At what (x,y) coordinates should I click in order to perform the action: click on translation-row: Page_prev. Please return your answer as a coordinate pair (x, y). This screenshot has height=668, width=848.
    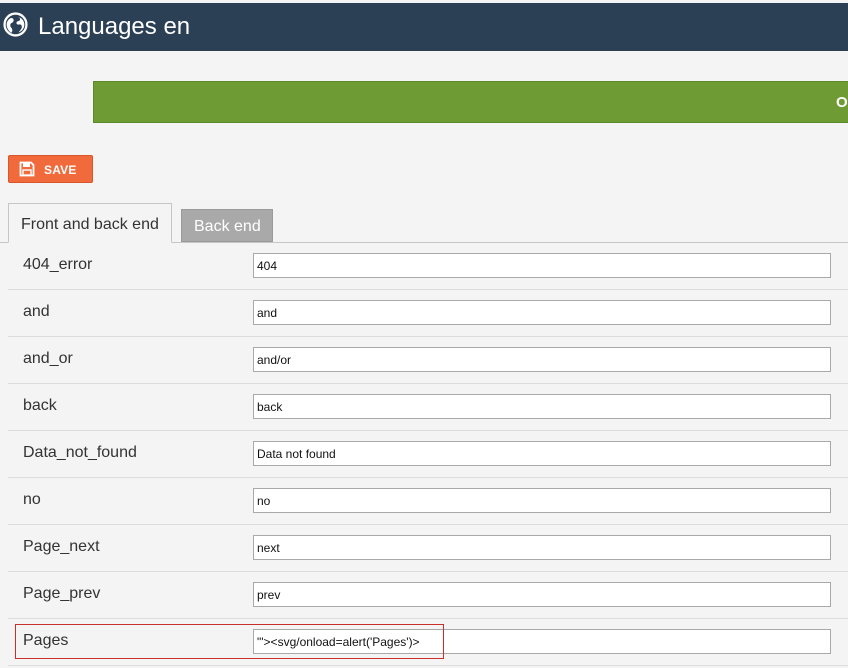
    Looking at the image, I should click on (428, 595).